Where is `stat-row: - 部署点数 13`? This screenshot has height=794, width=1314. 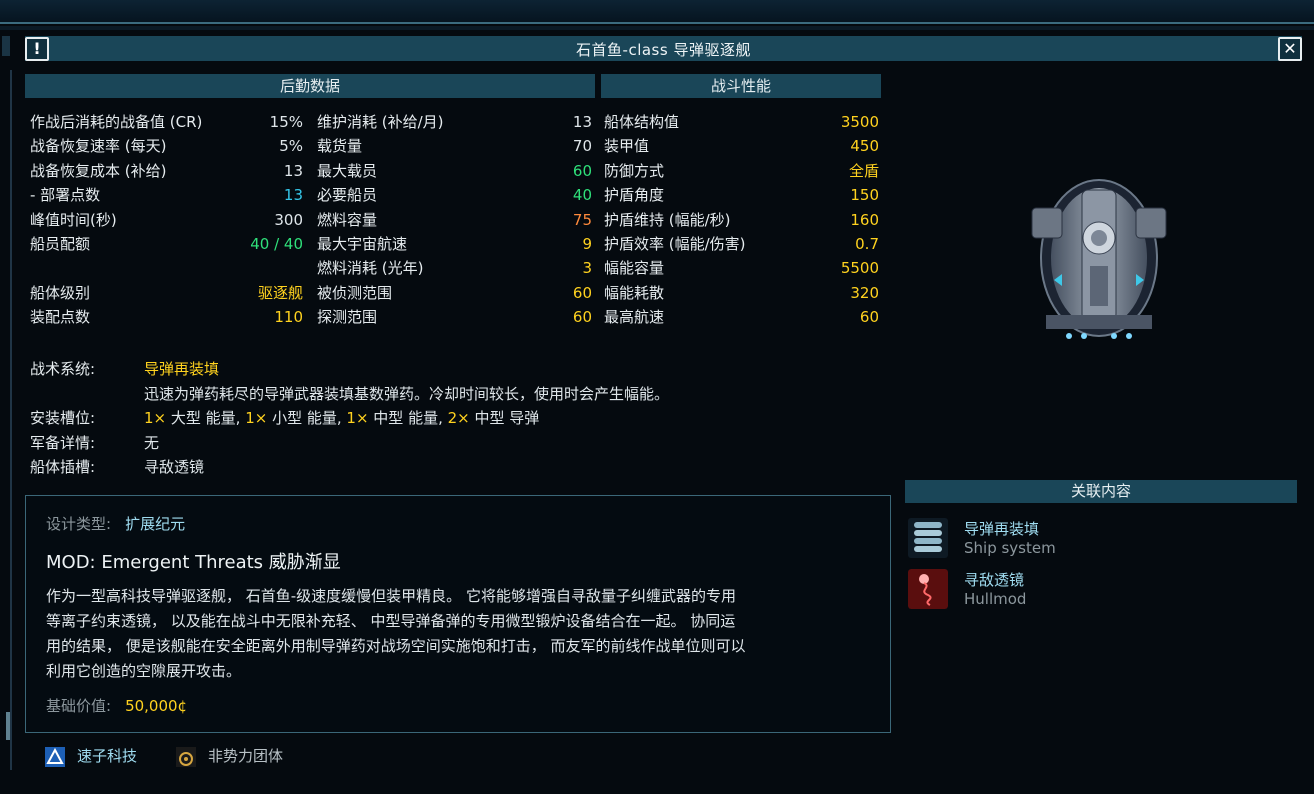 stat-row: - 部署点数 13 is located at coordinates (166, 195).